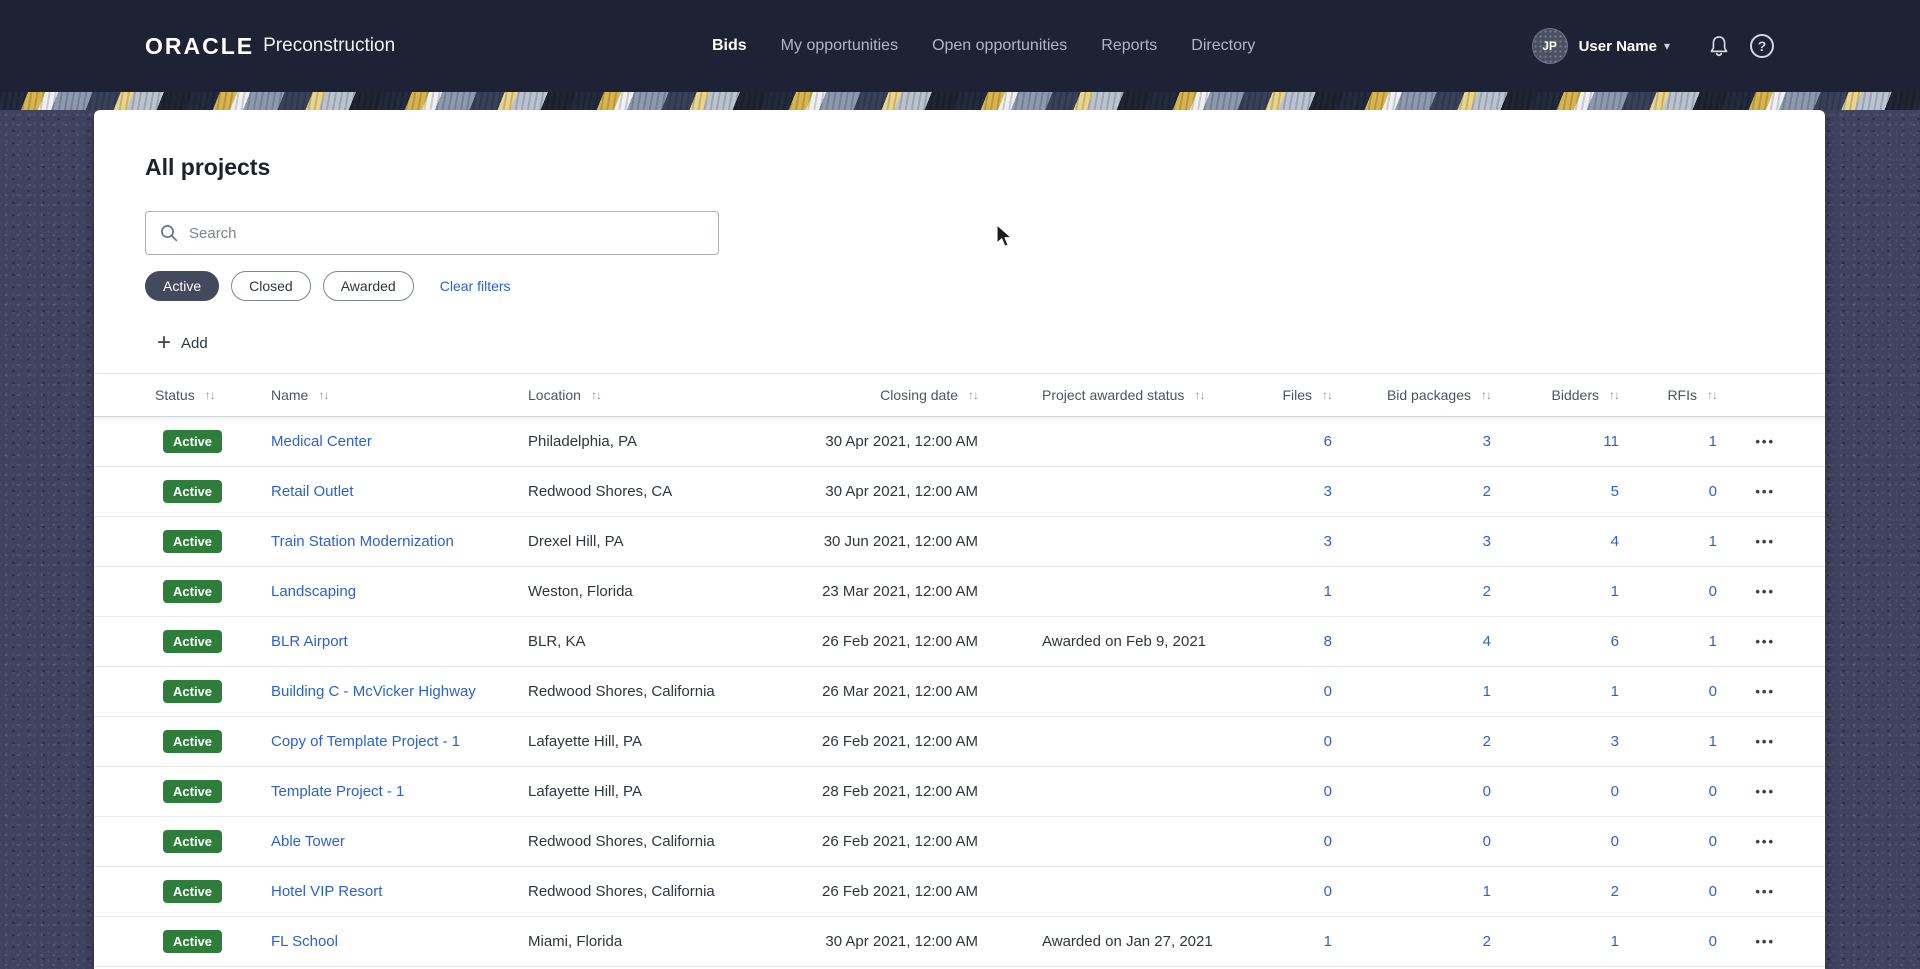 The image size is (1920, 969). Describe the element at coordinates (1328, 441) in the screenshot. I see `files-count-link: 6` at that location.